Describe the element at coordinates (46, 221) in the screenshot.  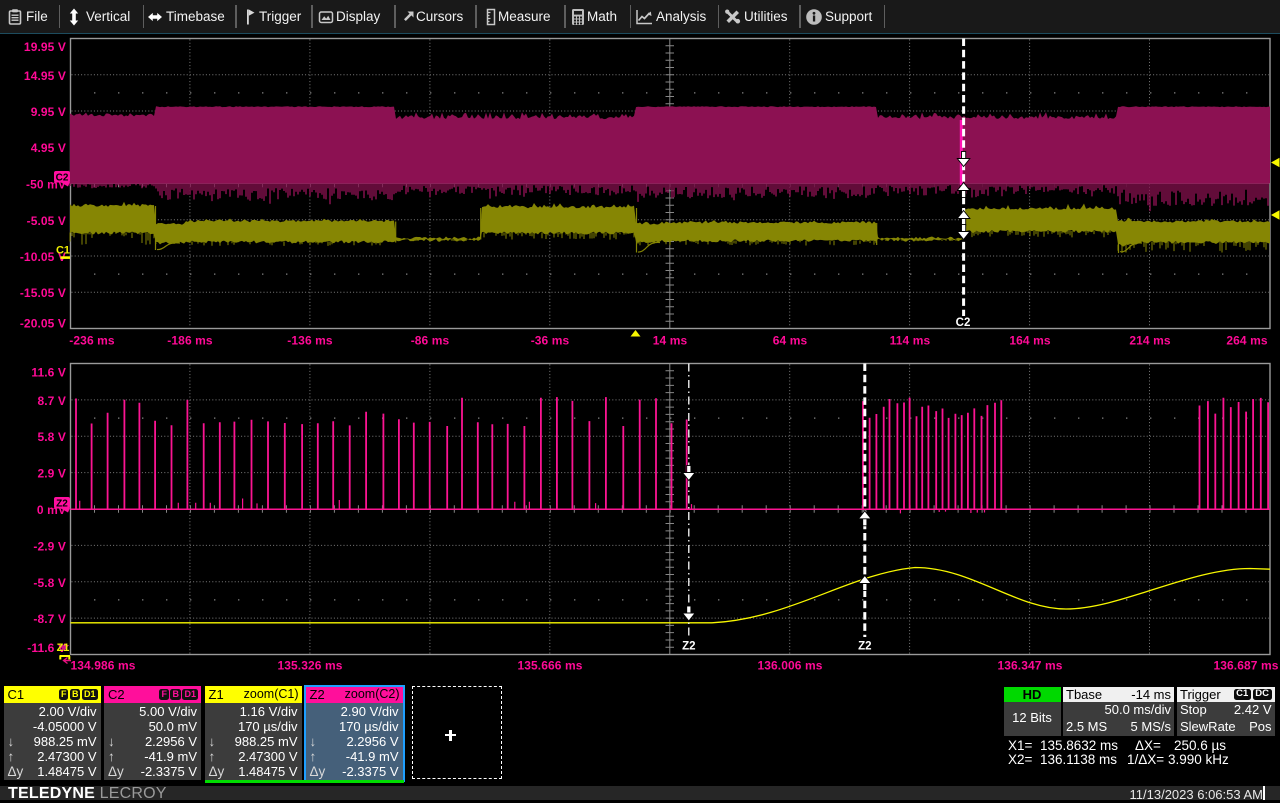
I see `svg-text: -5.05 V` at that location.